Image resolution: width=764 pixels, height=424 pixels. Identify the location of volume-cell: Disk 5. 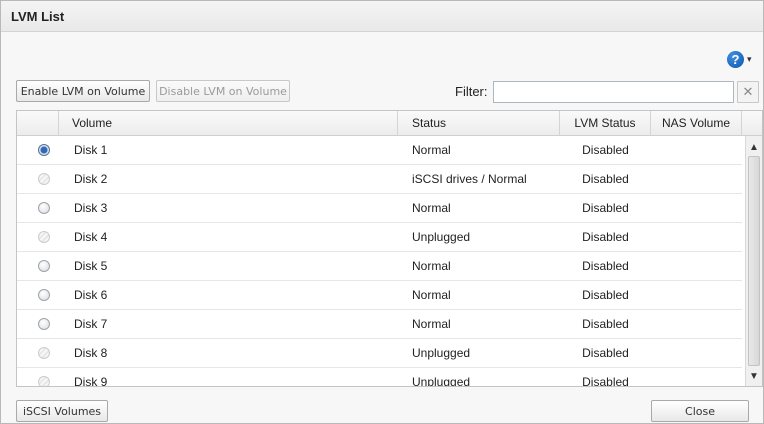
(91, 266).